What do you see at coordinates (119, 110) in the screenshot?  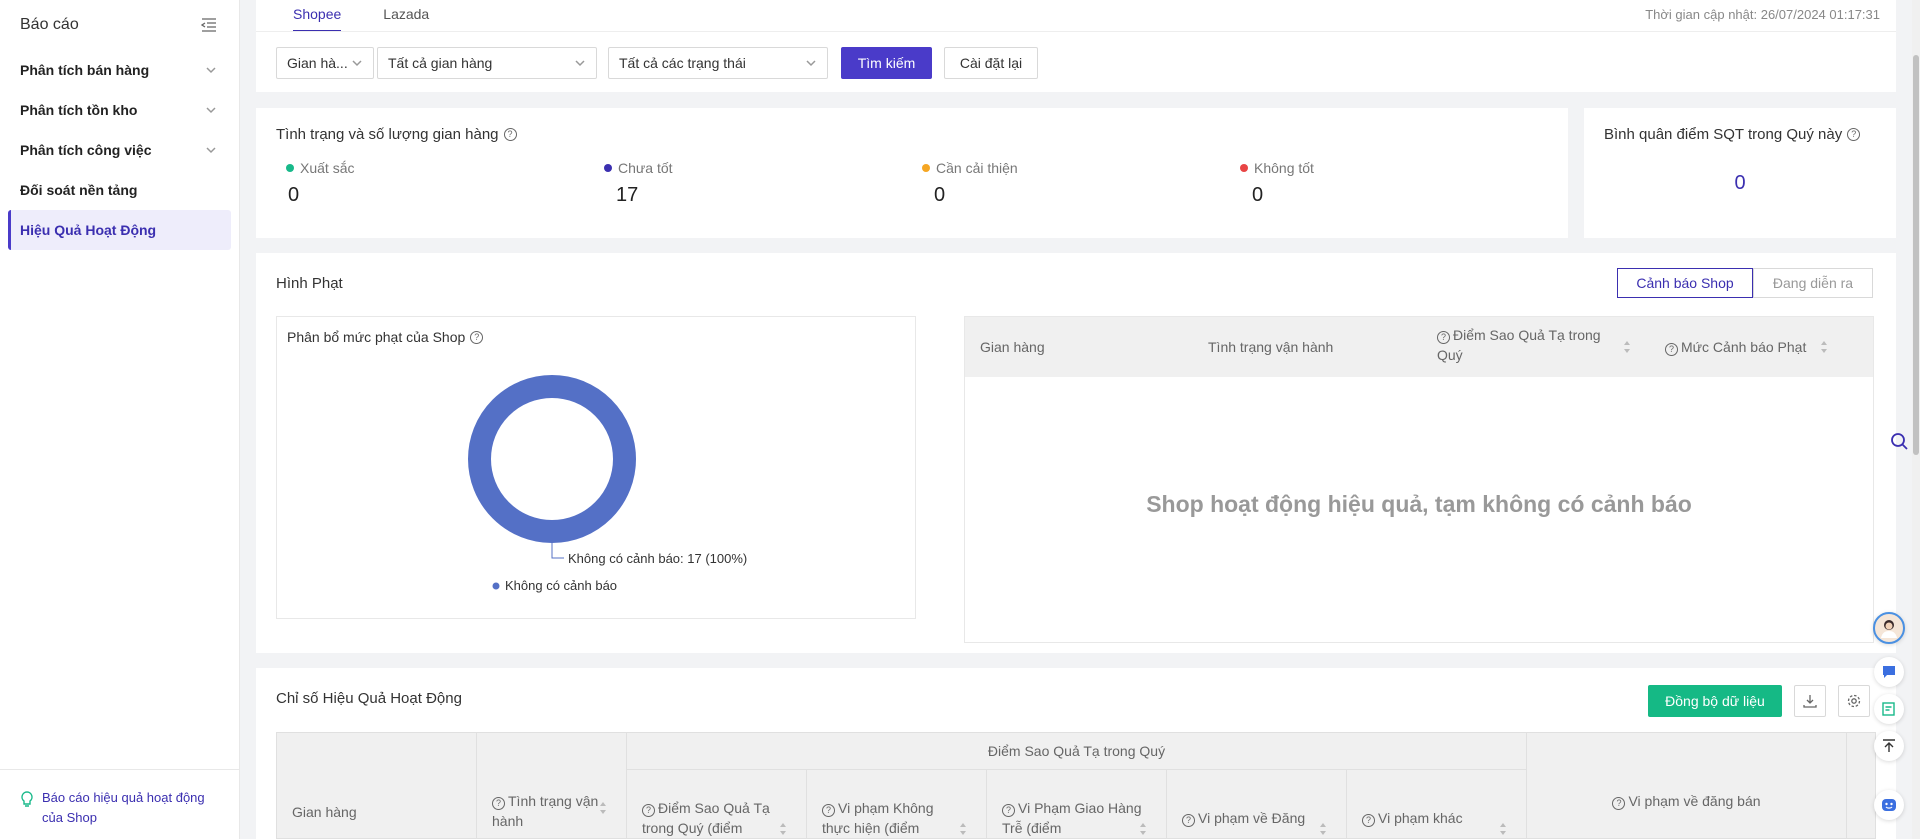 I see `sidebar-item-inventory: Phân tích tồn kho` at bounding box center [119, 110].